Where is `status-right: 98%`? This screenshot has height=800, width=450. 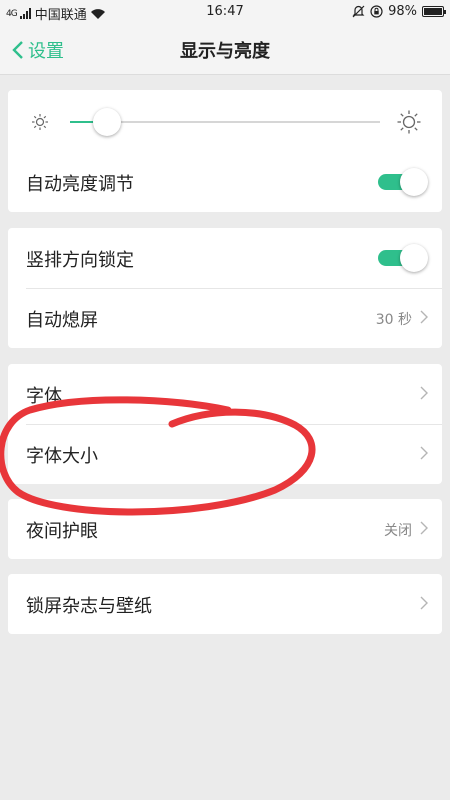 status-right: 98% is located at coordinates (399, 11).